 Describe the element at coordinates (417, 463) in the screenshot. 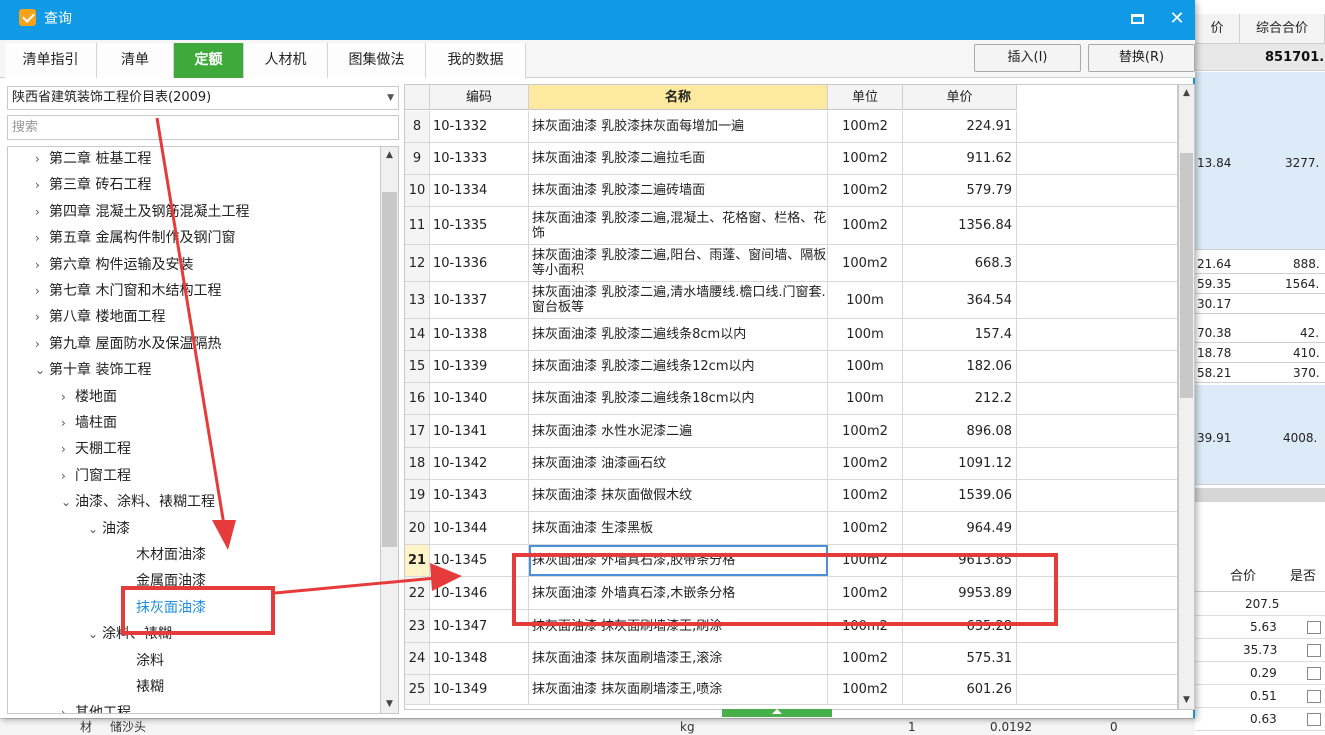

I see `row-number: 18` at that location.